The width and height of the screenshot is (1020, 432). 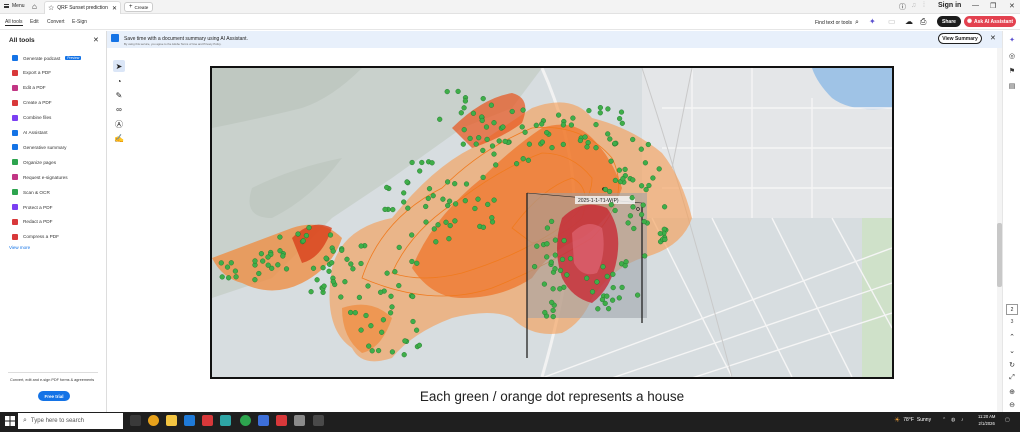 I want to click on tool-item: Export a PDF, so click(x=31, y=73).